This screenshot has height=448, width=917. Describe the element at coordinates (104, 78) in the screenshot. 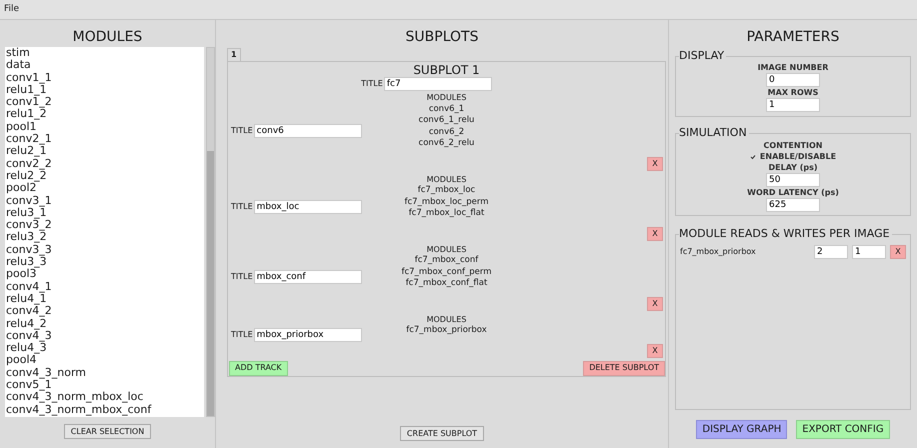

I see `module-item: conv1_1` at that location.